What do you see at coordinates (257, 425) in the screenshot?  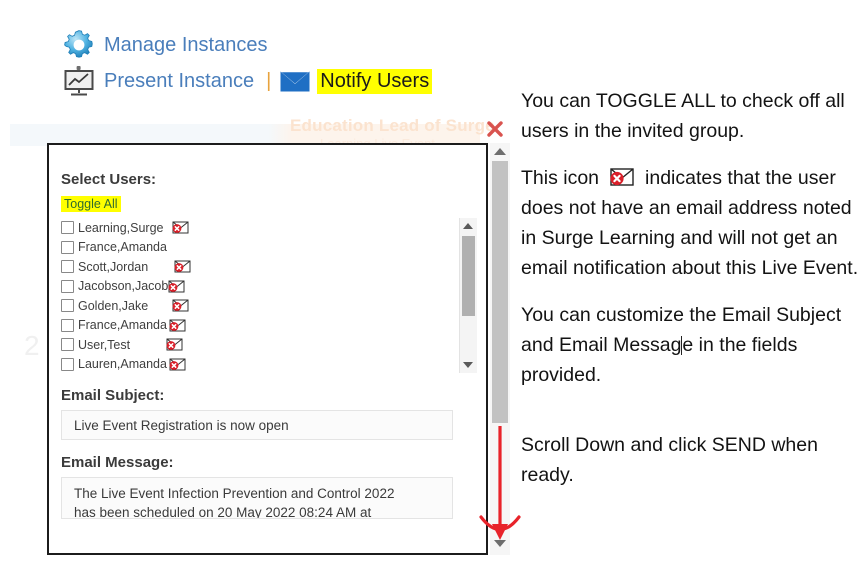 I see `email-subject-input` at bounding box center [257, 425].